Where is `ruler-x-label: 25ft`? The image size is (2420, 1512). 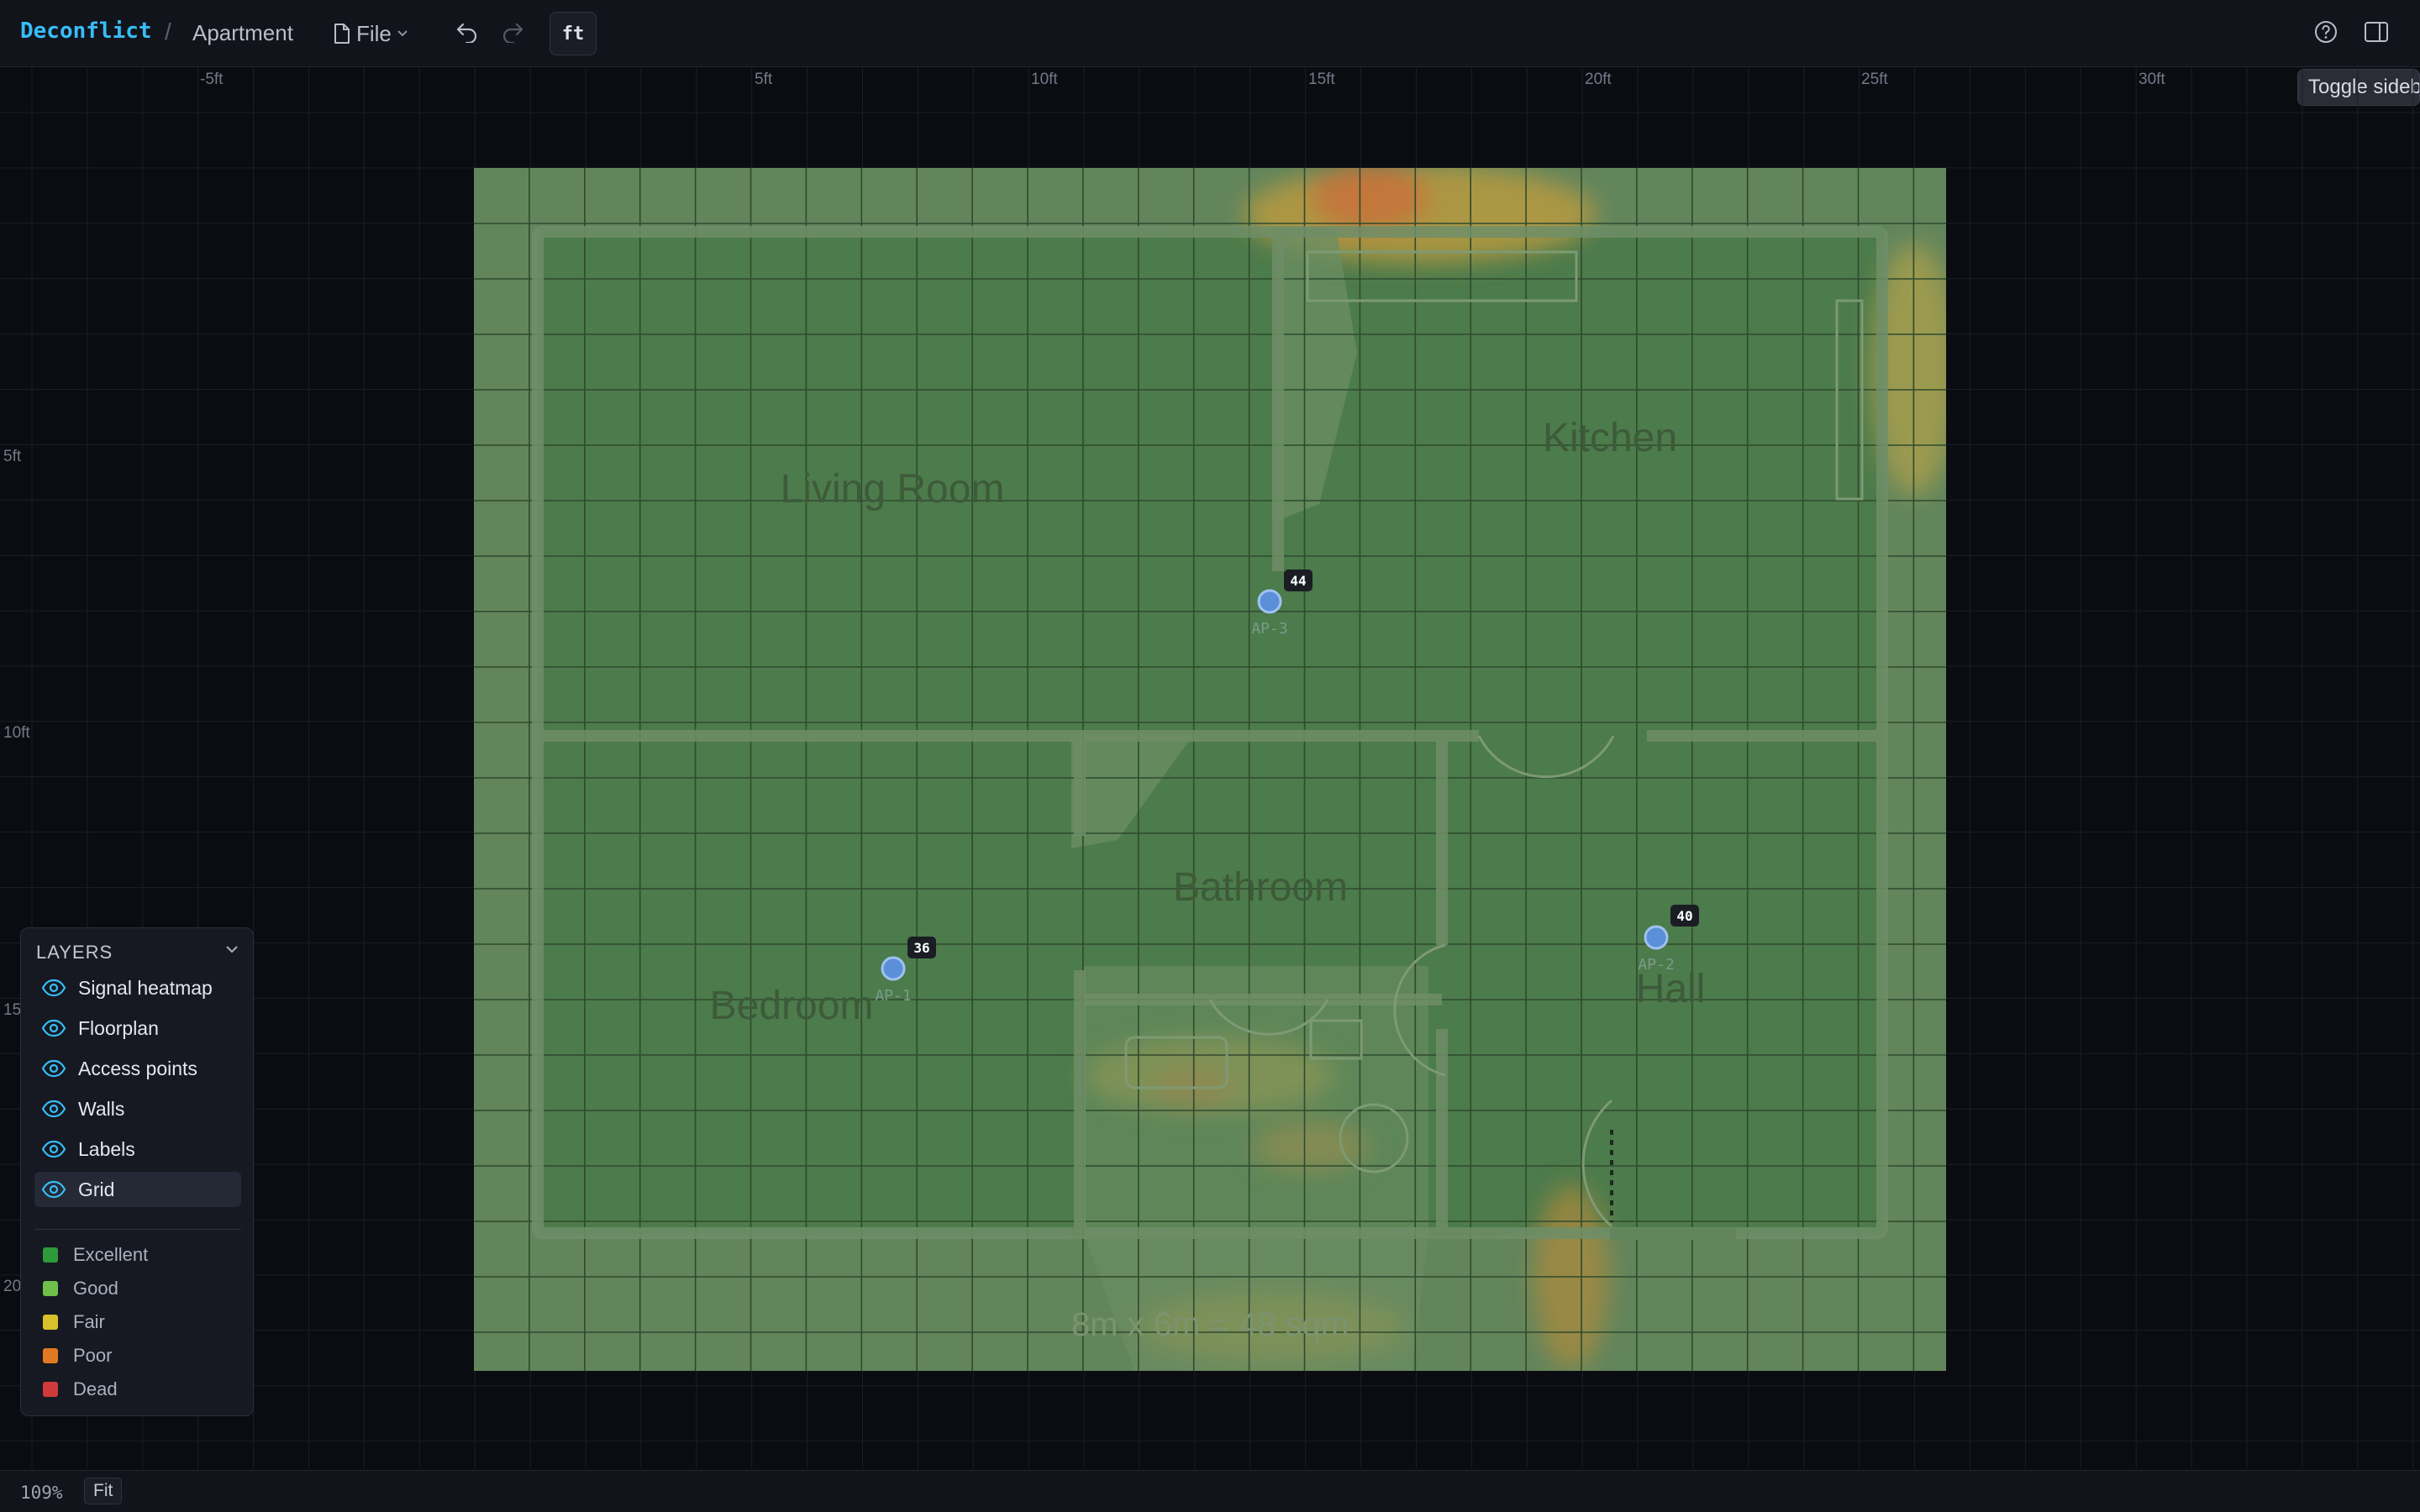
ruler-x-label: 25ft is located at coordinates (1874, 79).